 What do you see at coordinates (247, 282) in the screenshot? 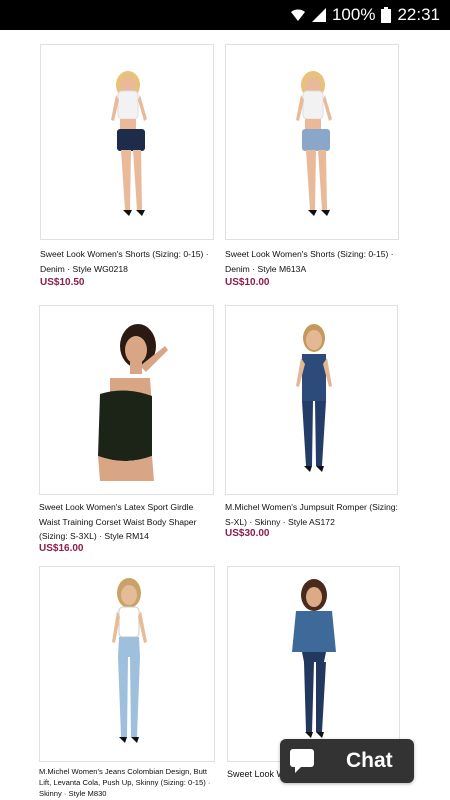
I see `product-price: US$10.00` at bounding box center [247, 282].